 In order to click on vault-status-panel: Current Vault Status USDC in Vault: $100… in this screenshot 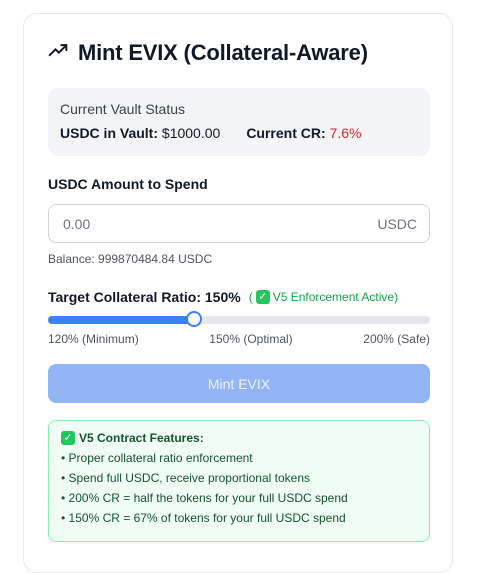, I will do `click(239, 122)`.